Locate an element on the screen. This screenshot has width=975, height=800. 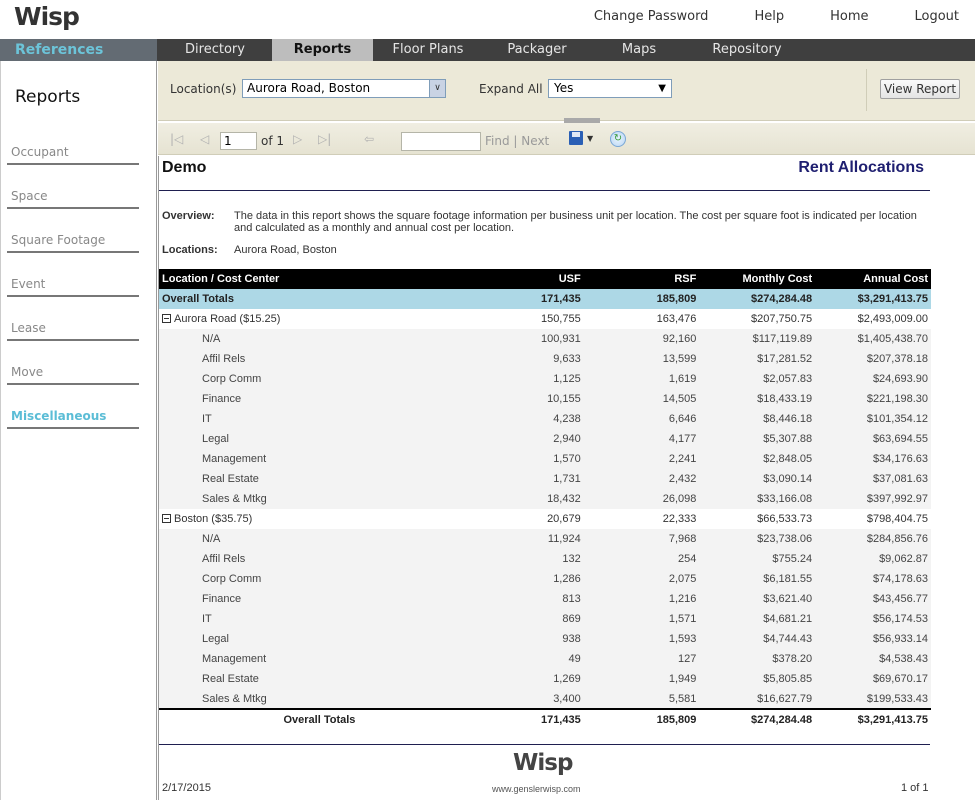
col-header-annual-cost: Annual Cost is located at coordinates (873, 279).